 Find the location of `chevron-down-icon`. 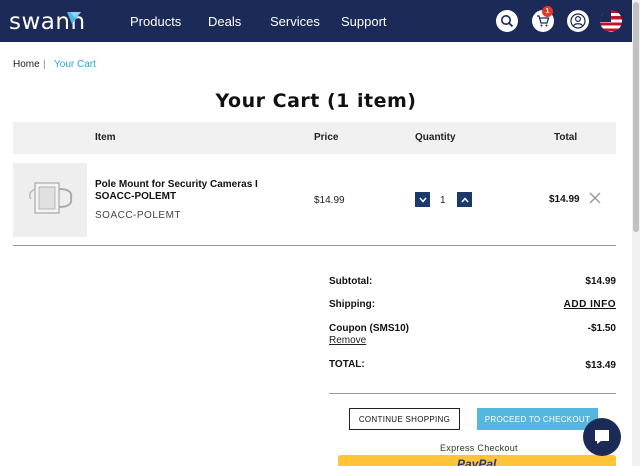

chevron-down-icon is located at coordinates (422, 200).